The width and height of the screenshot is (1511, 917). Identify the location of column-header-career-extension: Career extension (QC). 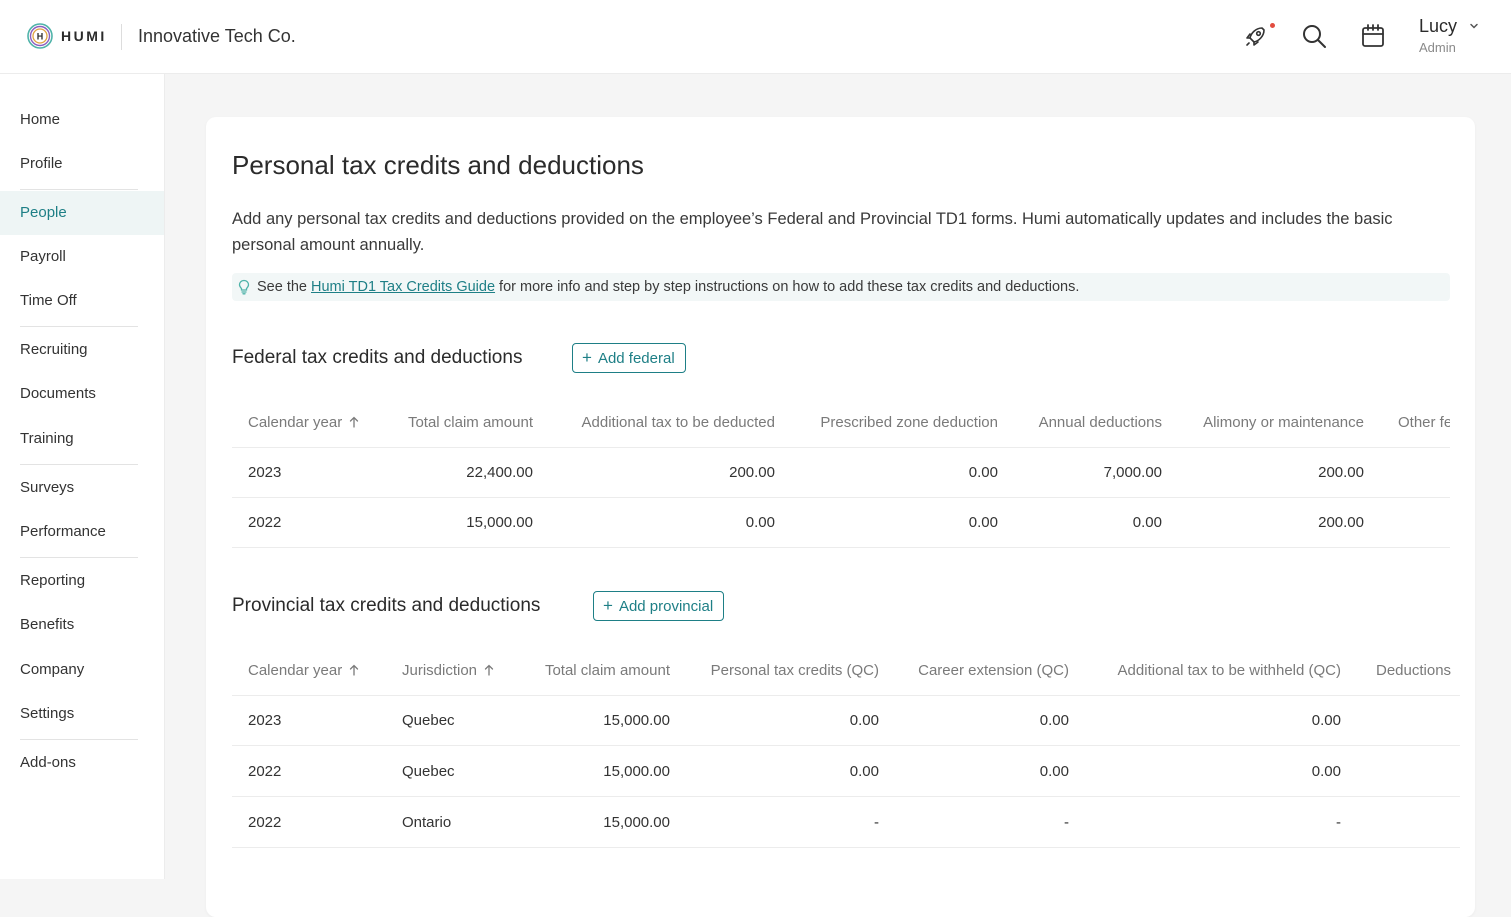
(980, 671).